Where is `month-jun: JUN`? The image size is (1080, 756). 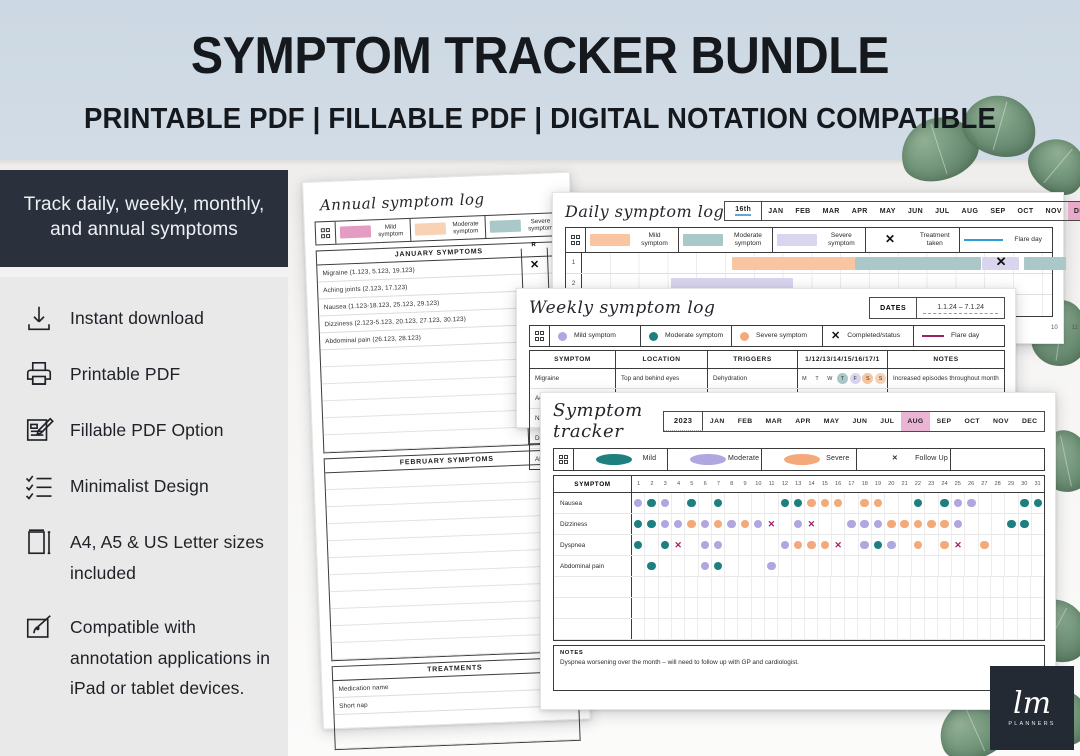
month-jun: JUN is located at coordinates (860, 421).